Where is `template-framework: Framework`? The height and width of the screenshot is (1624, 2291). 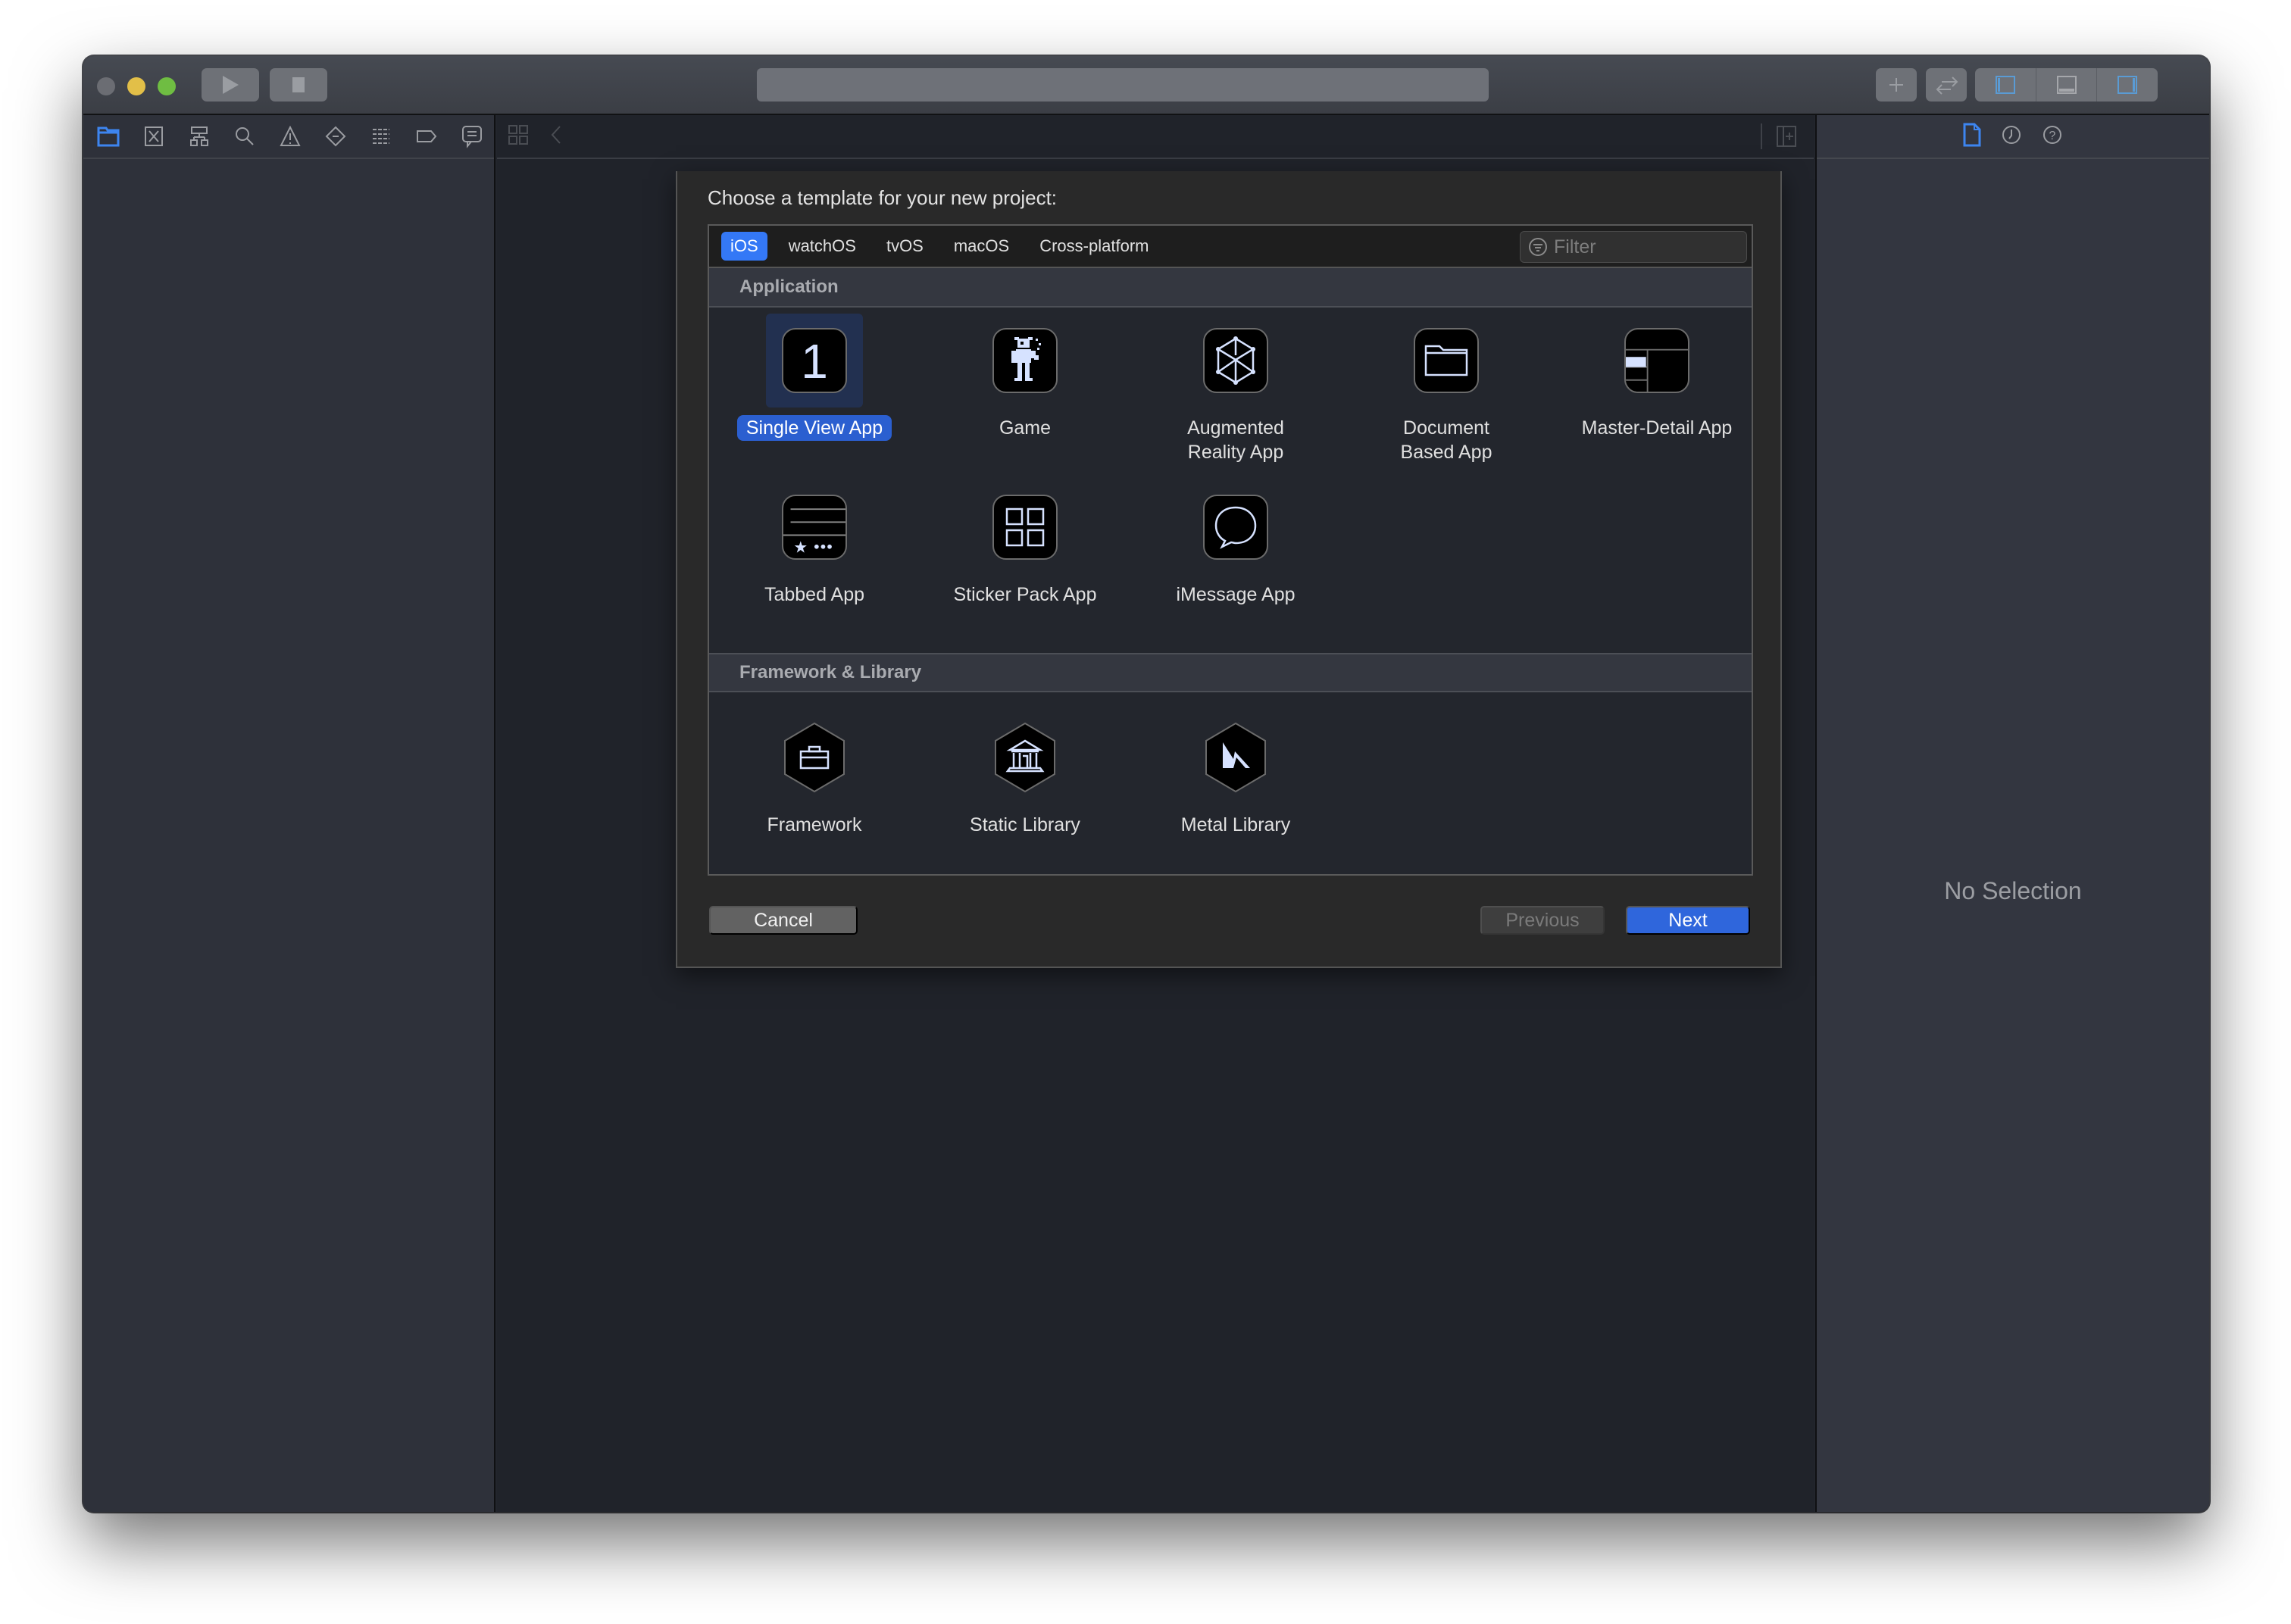 template-framework: Framework is located at coordinates (814, 790).